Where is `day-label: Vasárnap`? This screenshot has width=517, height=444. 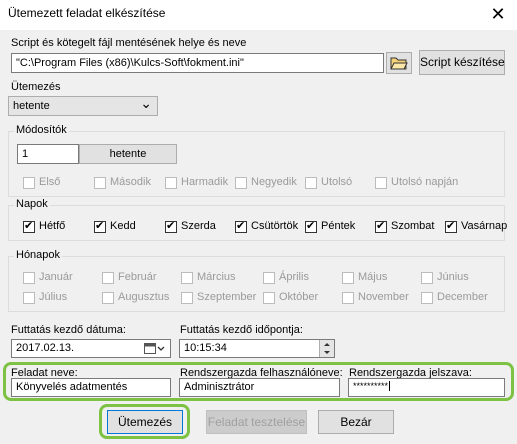
day-label: Vasárnap is located at coordinates (484, 226).